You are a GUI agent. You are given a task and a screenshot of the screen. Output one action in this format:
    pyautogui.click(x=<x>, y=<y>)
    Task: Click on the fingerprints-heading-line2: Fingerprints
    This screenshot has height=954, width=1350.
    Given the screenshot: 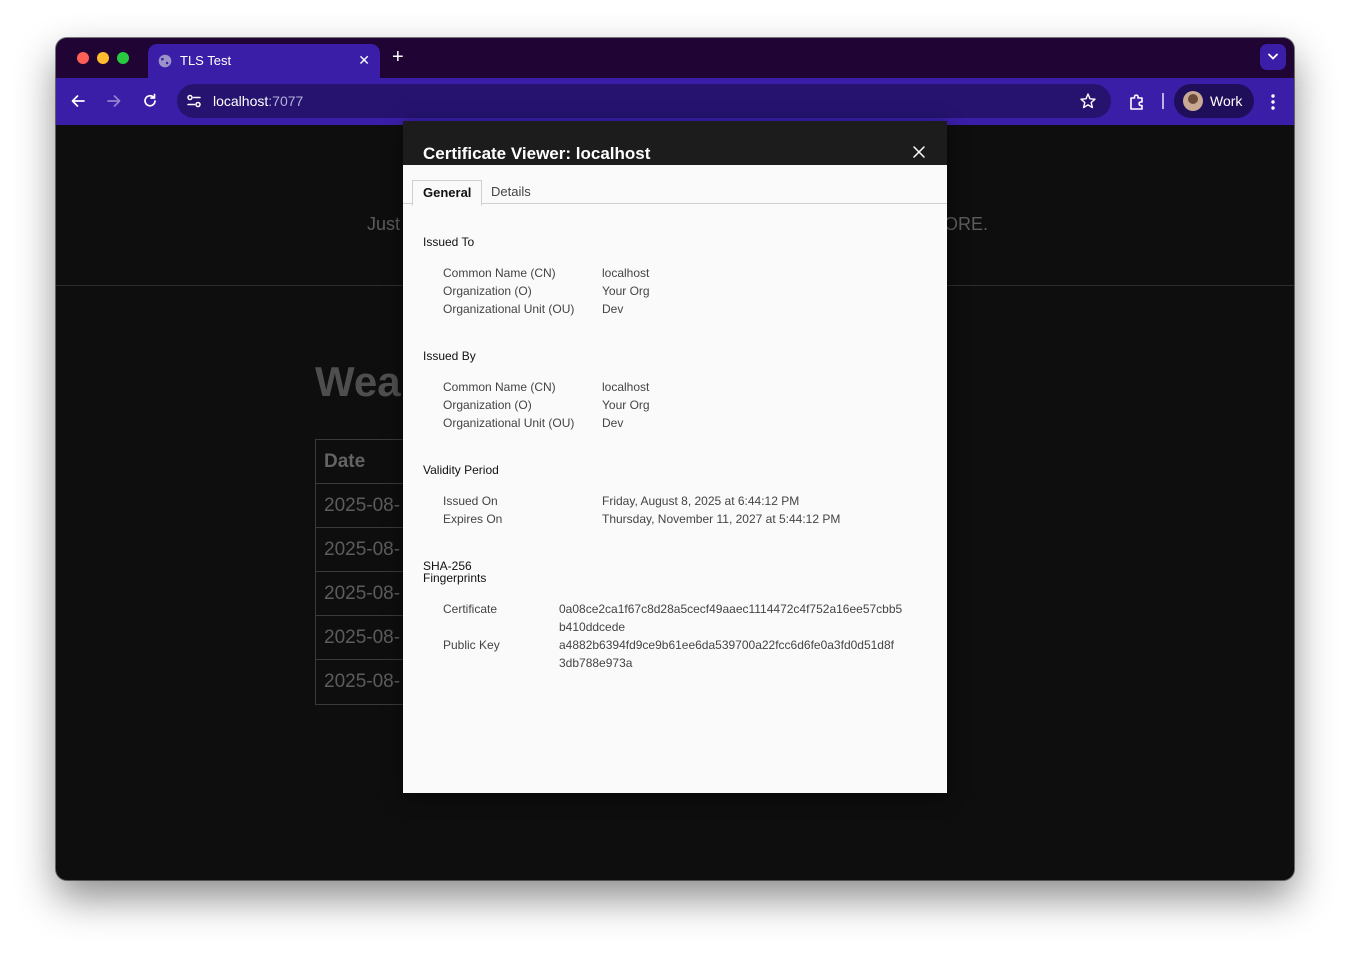 What is the action you would take?
    pyautogui.click(x=455, y=578)
    